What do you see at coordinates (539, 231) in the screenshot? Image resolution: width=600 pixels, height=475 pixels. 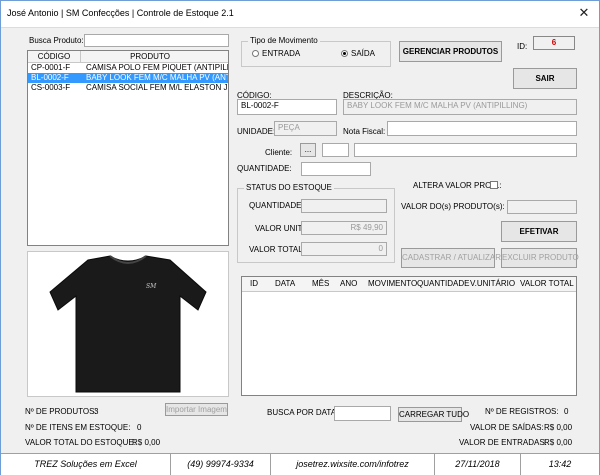 I see `efetivar-button: EFETIVAR` at bounding box center [539, 231].